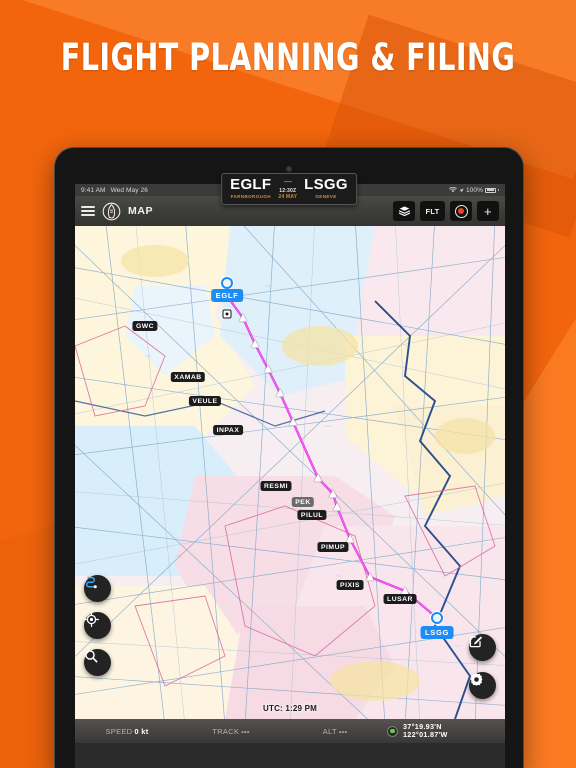 This screenshot has height=768, width=576. I want to click on track-label: TRACK, so click(226, 731).